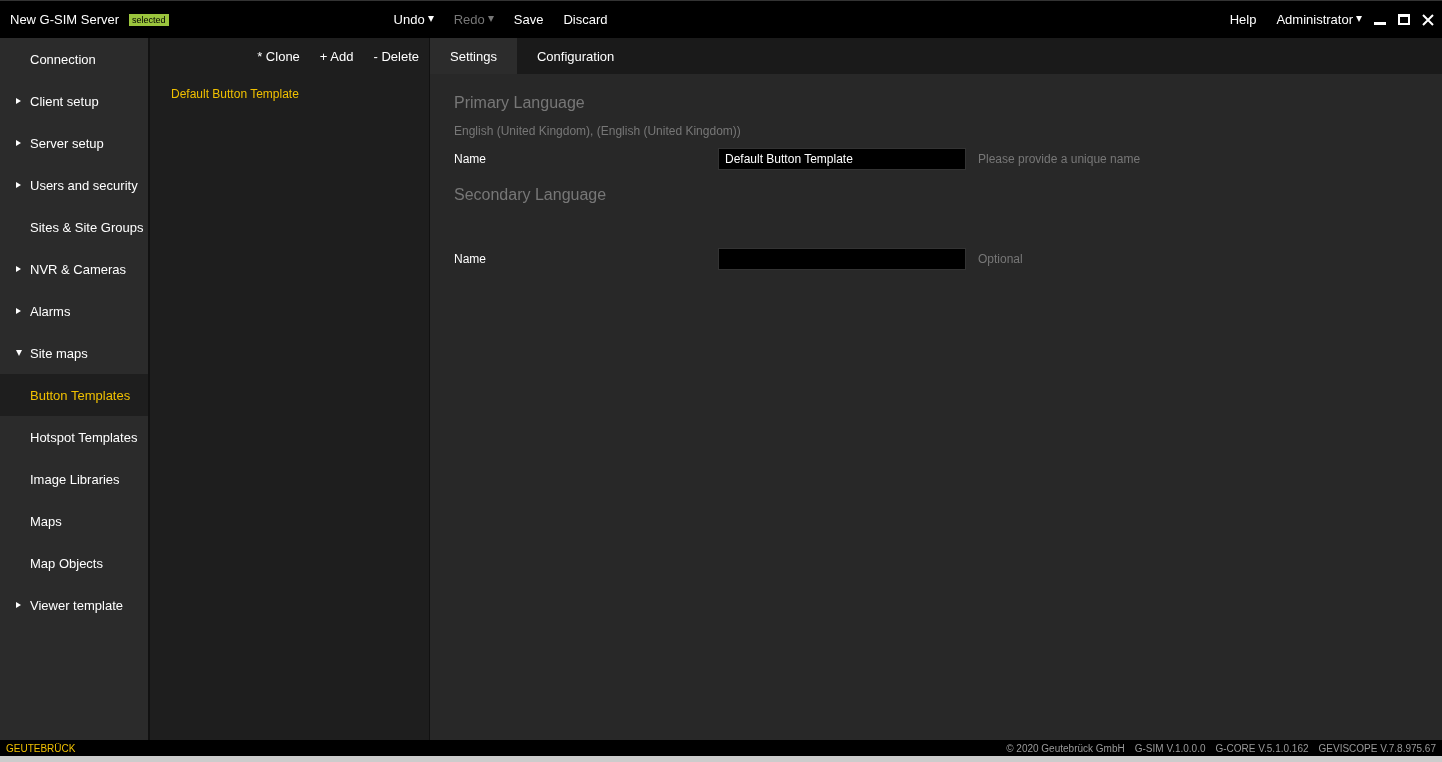 This screenshot has width=1442, height=762. I want to click on action-button: * Clone, so click(278, 56).